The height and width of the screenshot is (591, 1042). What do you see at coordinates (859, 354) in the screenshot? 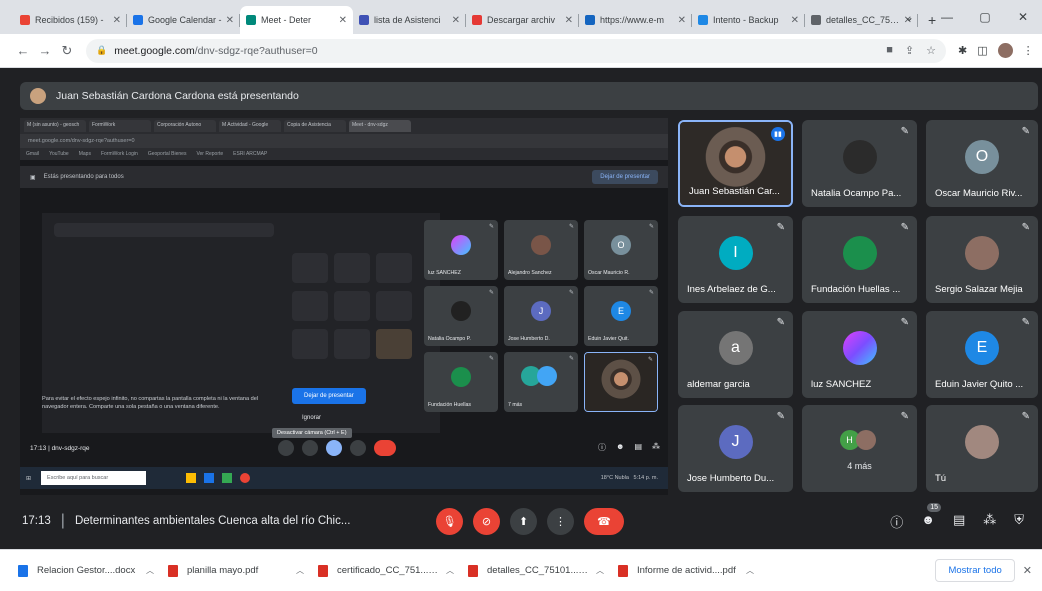
I see `participant-tile: ✎ luz SANCHEZ` at bounding box center [859, 354].